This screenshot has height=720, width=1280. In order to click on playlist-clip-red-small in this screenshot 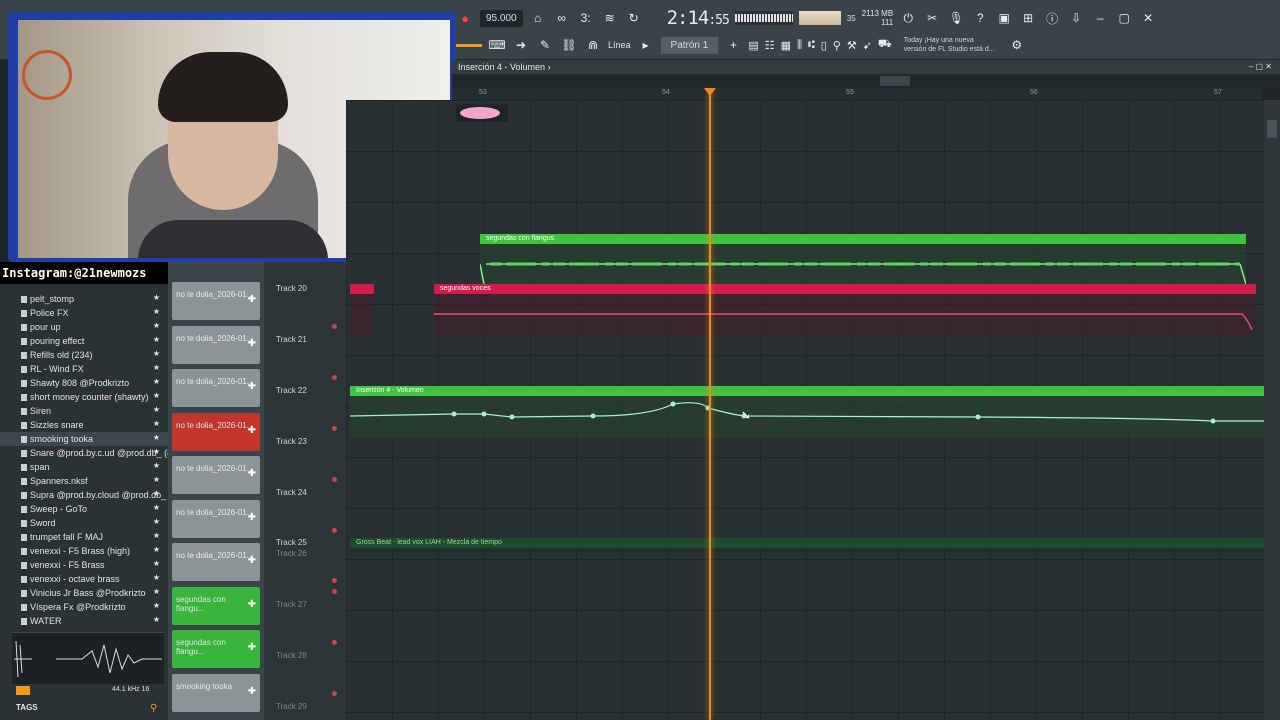, I will do `click(362, 310)`.